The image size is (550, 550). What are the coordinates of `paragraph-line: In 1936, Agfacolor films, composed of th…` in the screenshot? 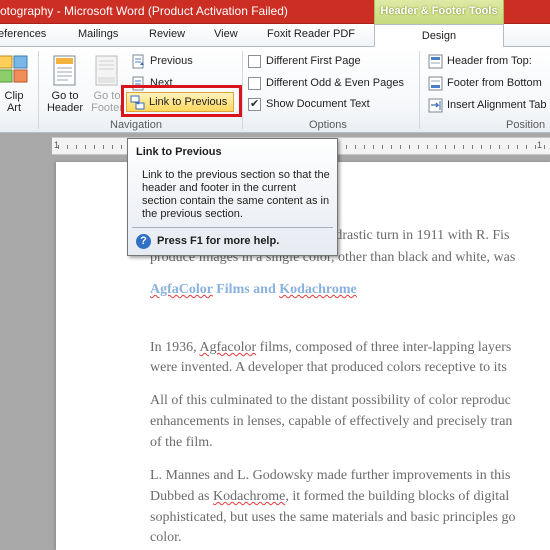 It's located at (331, 347).